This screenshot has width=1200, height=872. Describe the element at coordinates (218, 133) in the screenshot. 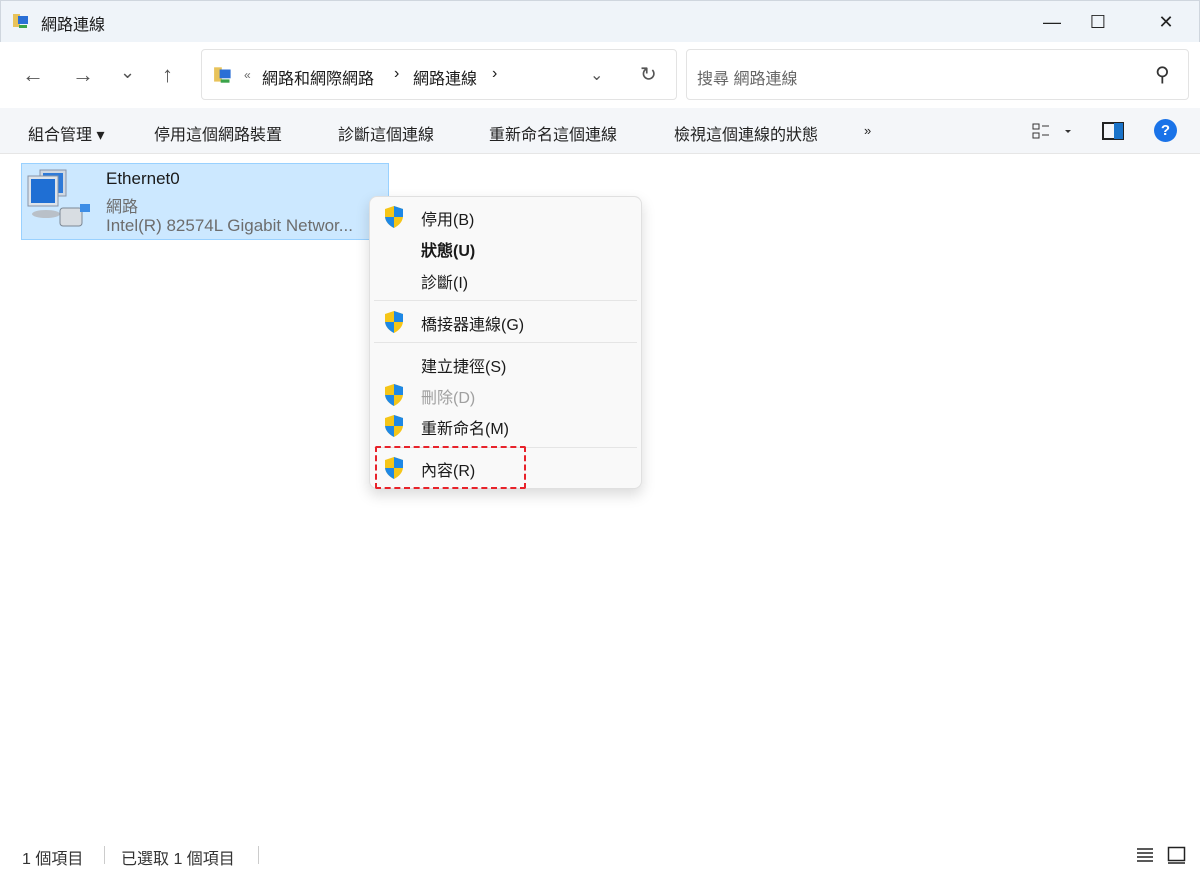

I see `disable-device-button: 停用這個網路裝置` at that location.